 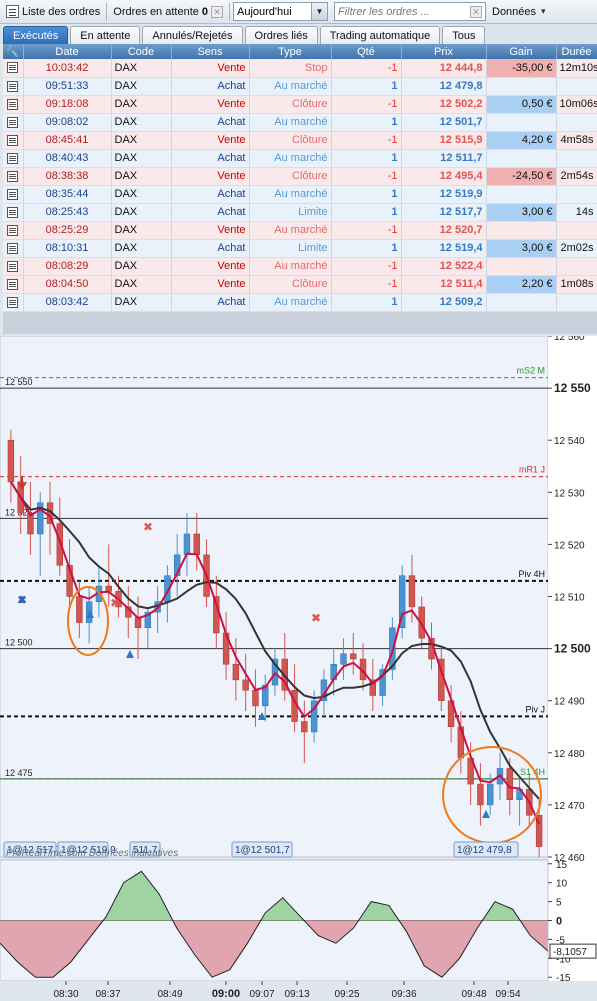 I want to click on data-menu: Données, so click(x=514, y=12).